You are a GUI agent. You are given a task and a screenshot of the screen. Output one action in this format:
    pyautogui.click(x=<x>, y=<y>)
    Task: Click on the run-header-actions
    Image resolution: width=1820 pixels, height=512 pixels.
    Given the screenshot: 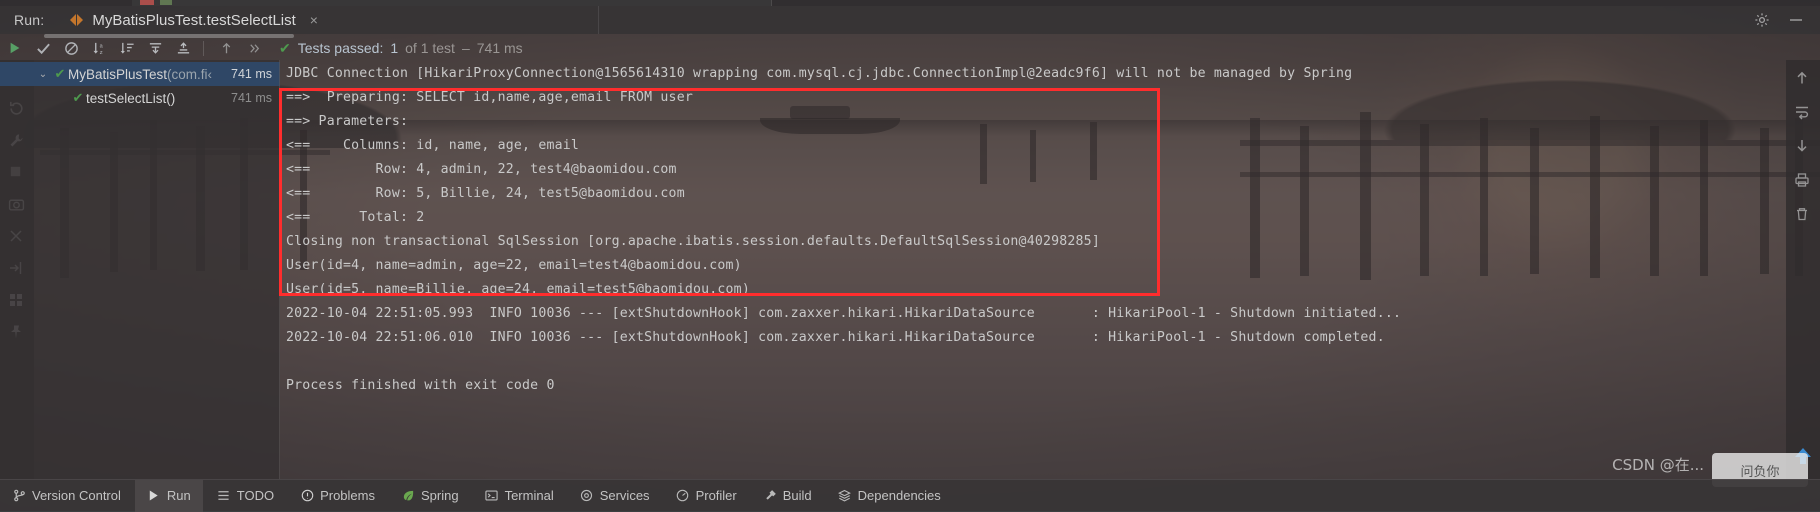 What is the action you would take?
    pyautogui.click(x=1787, y=20)
    